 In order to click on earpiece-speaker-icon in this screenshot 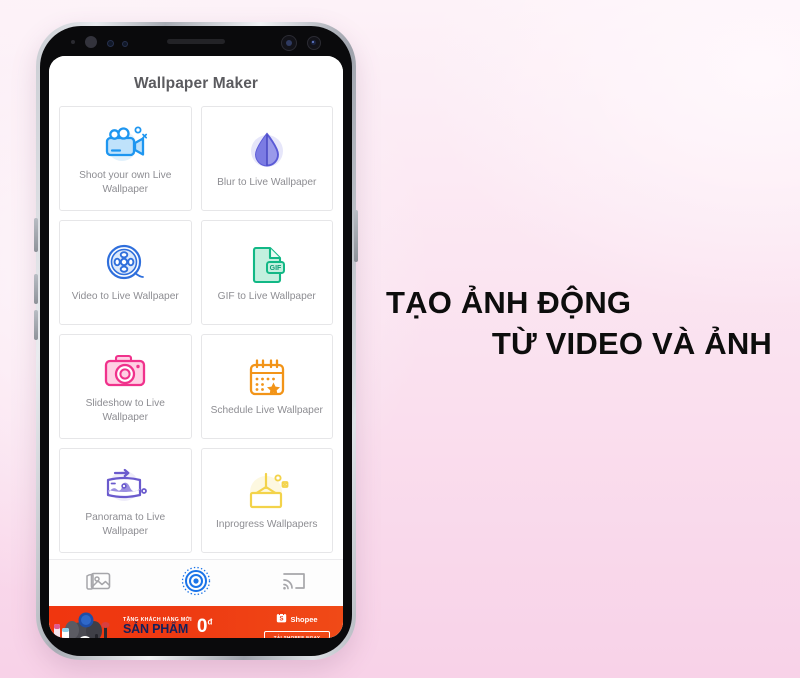, I will do `click(196, 41)`.